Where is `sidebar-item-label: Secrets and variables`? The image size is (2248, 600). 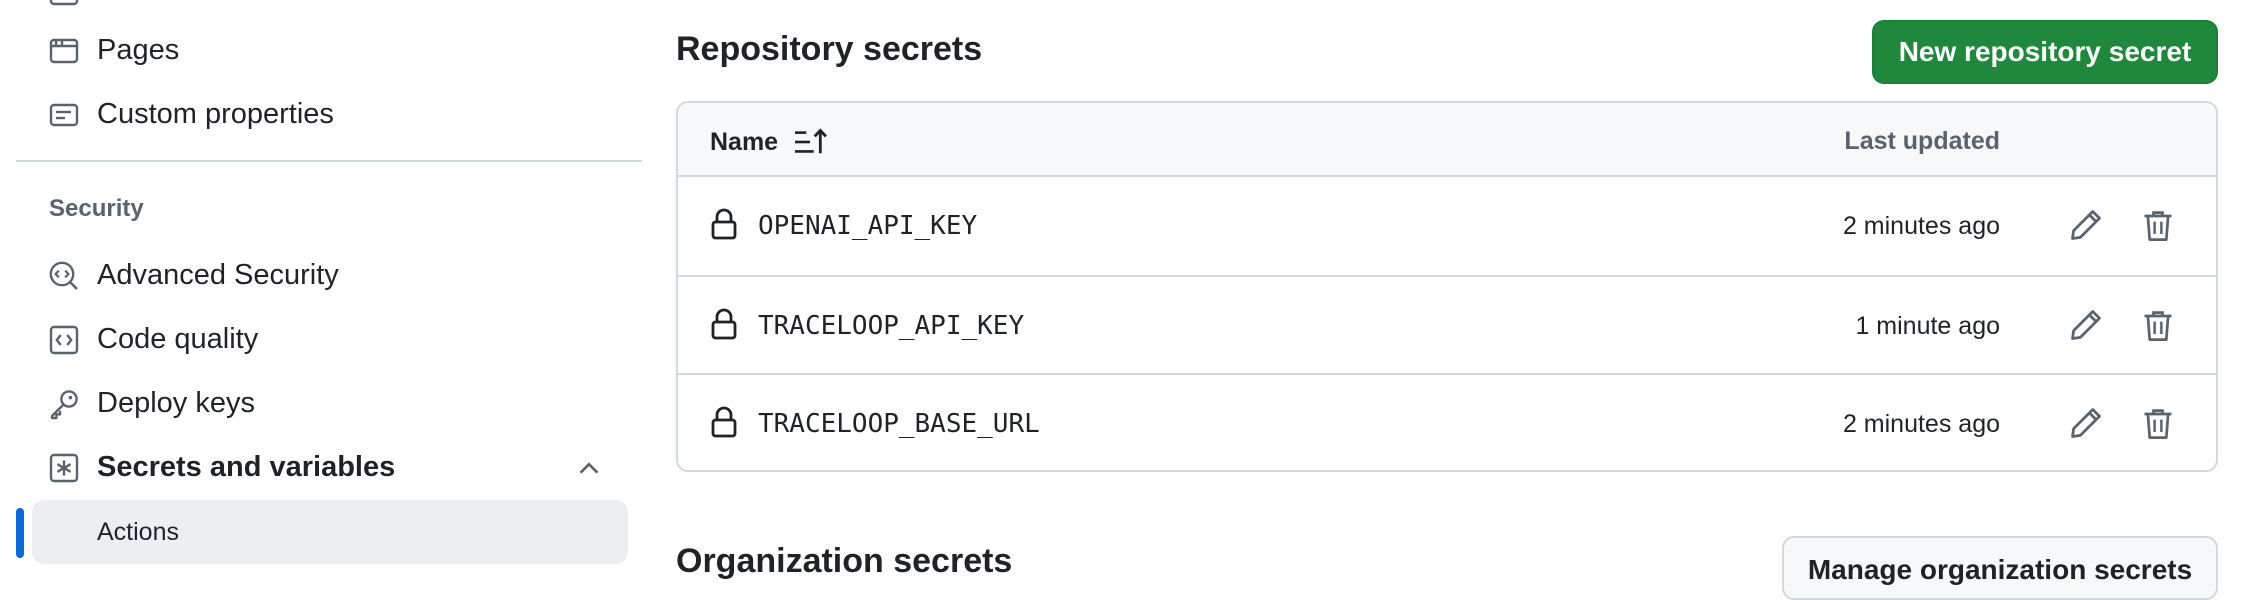
sidebar-item-label: Secrets and variables is located at coordinates (246, 467).